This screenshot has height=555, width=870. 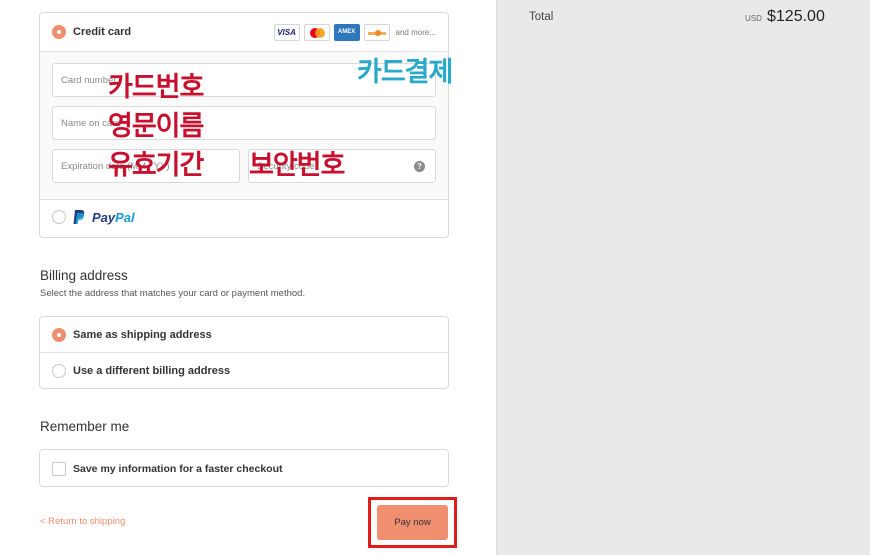 I want to click on annotation-card-payment: 카드결제, so click(x=405, y=72).